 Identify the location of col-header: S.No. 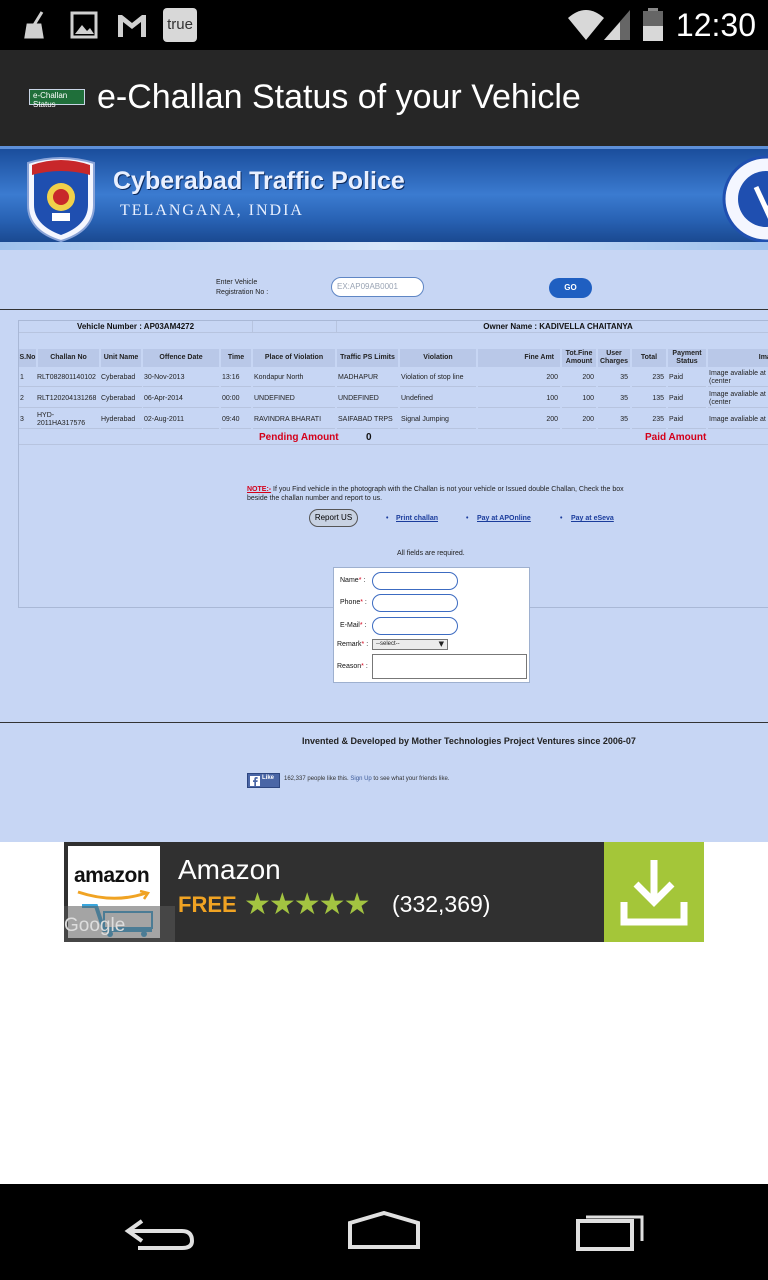
(27, 358).